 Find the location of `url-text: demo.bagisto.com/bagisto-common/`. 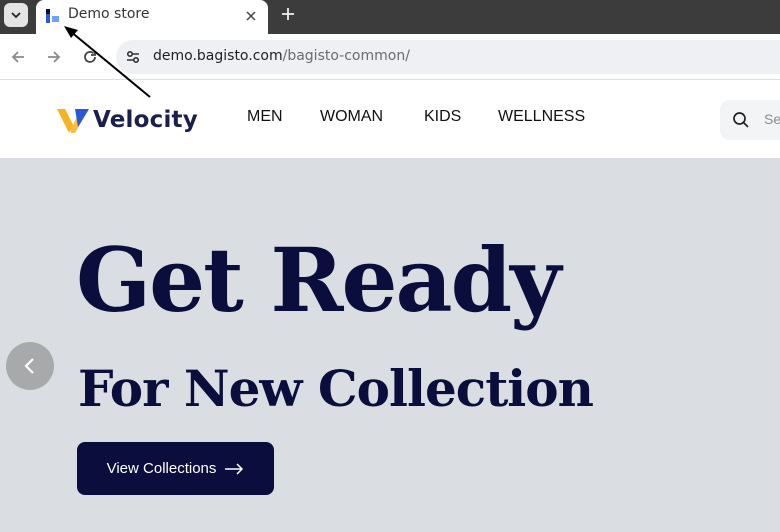

url-text: demo.bagisto.com/bagisto-common/ is located at coordinates (281, 56).